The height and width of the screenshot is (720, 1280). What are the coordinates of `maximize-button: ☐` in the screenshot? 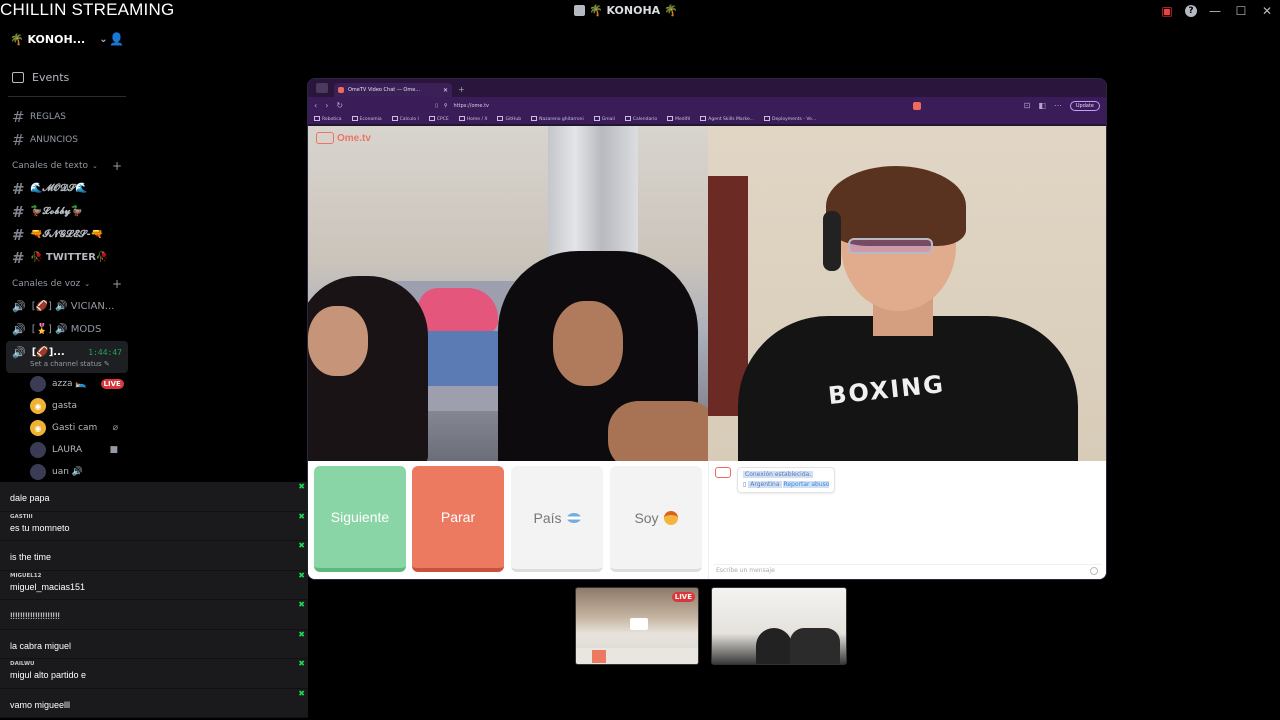 It's located at (1241, 11).